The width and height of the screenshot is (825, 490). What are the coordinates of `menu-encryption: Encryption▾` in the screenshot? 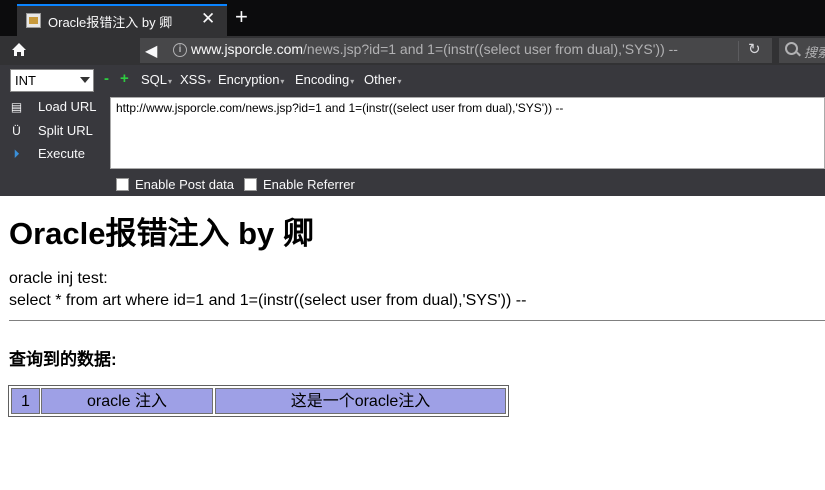 It's located at (251, 79).